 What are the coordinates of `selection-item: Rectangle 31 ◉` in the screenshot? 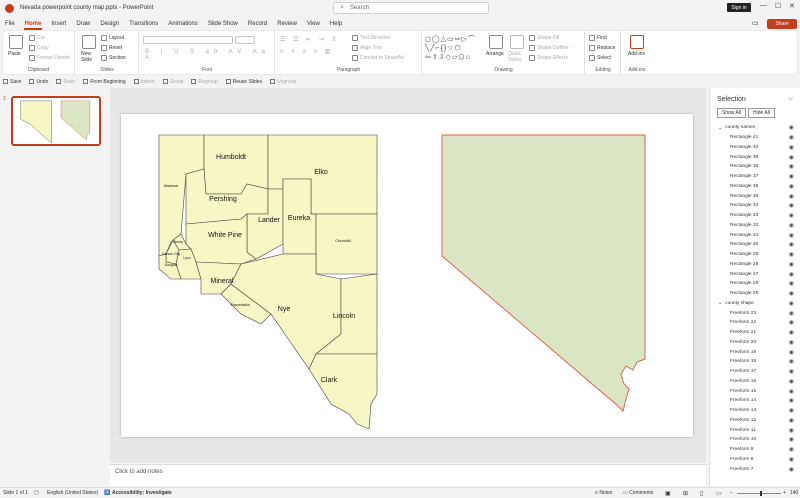 It's located at (755, 235).